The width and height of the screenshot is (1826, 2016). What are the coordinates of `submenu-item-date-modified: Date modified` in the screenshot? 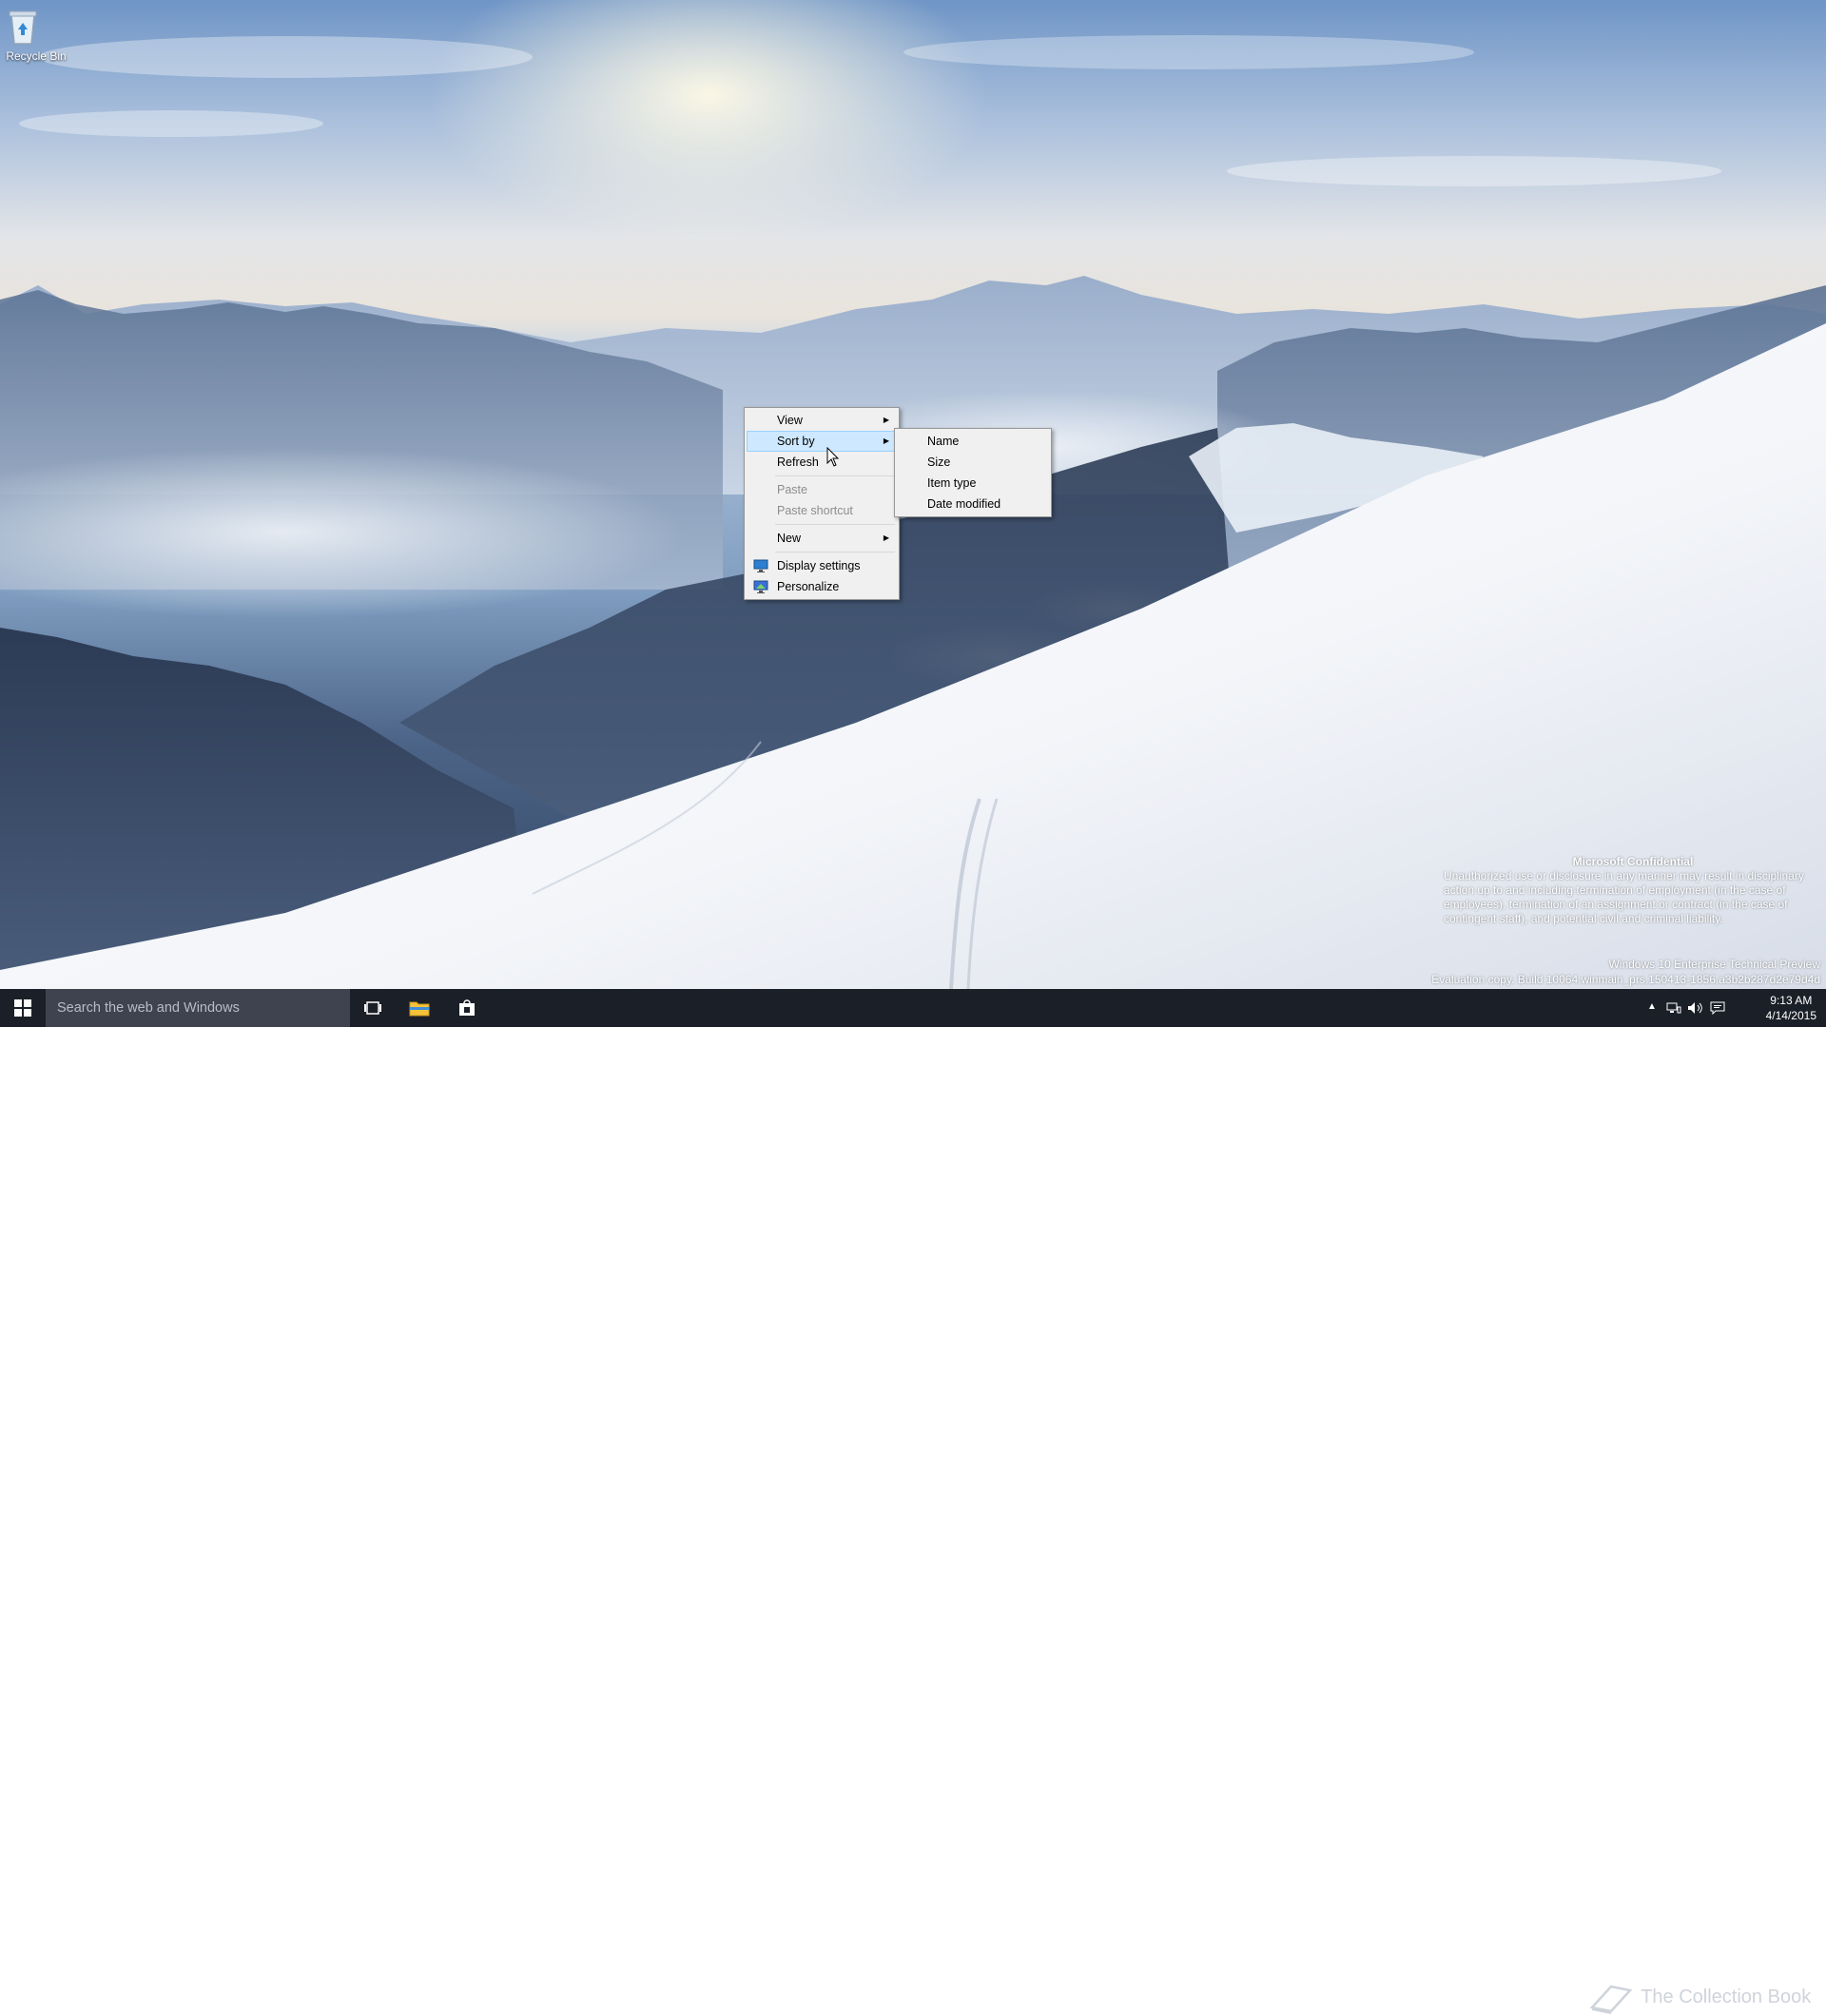 It's located at (973, 504).